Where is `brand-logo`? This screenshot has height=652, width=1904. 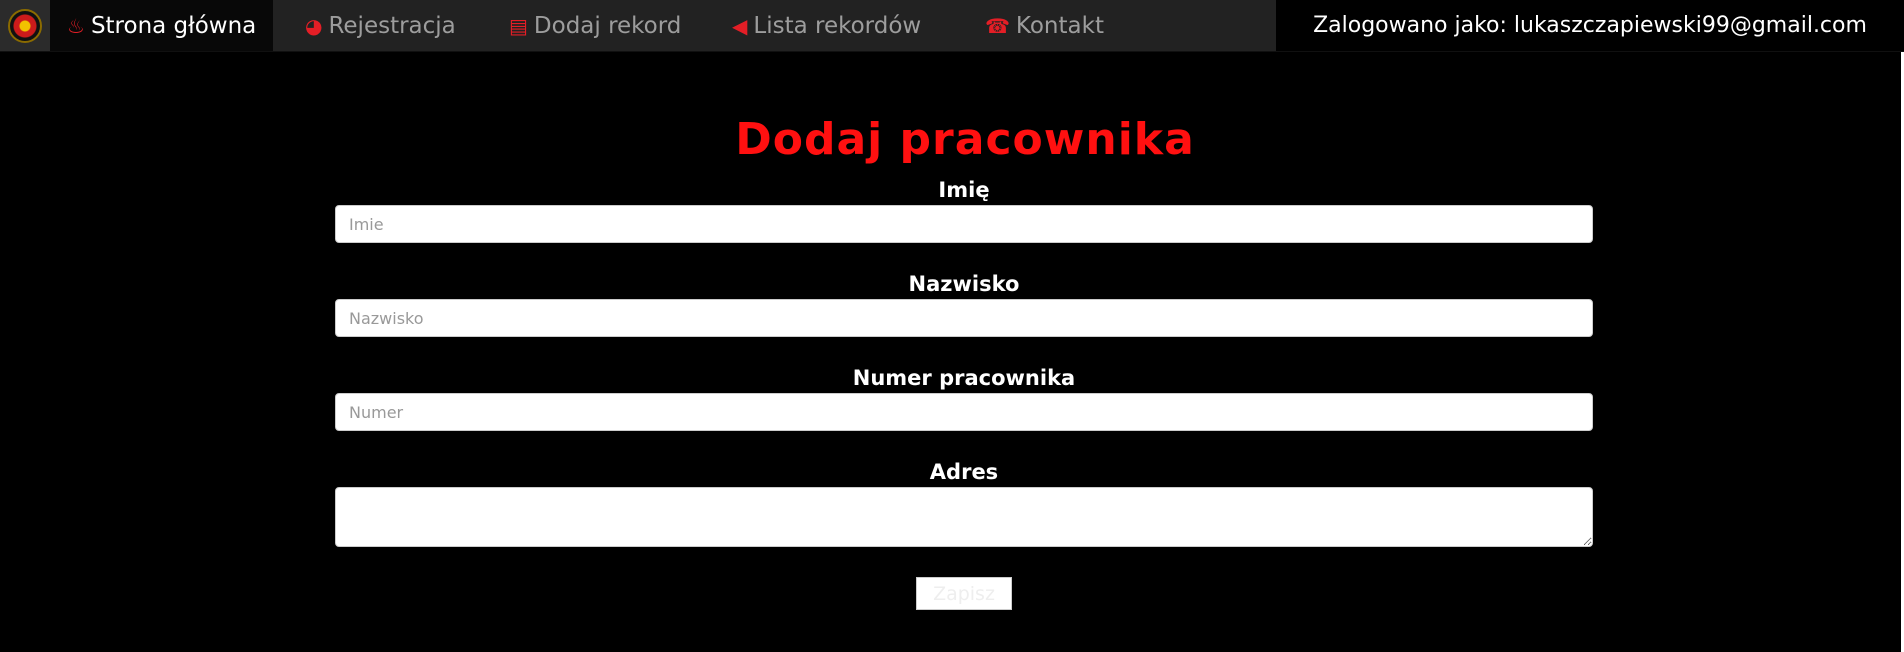 brand-logo is located at coordinates (25, 25).